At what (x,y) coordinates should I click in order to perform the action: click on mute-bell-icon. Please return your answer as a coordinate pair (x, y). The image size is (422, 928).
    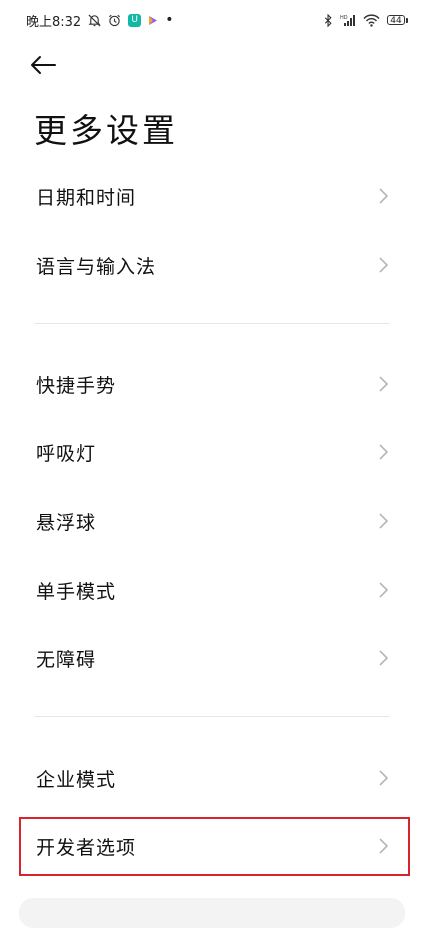
    Looking at the image, I should click on (94, 20).